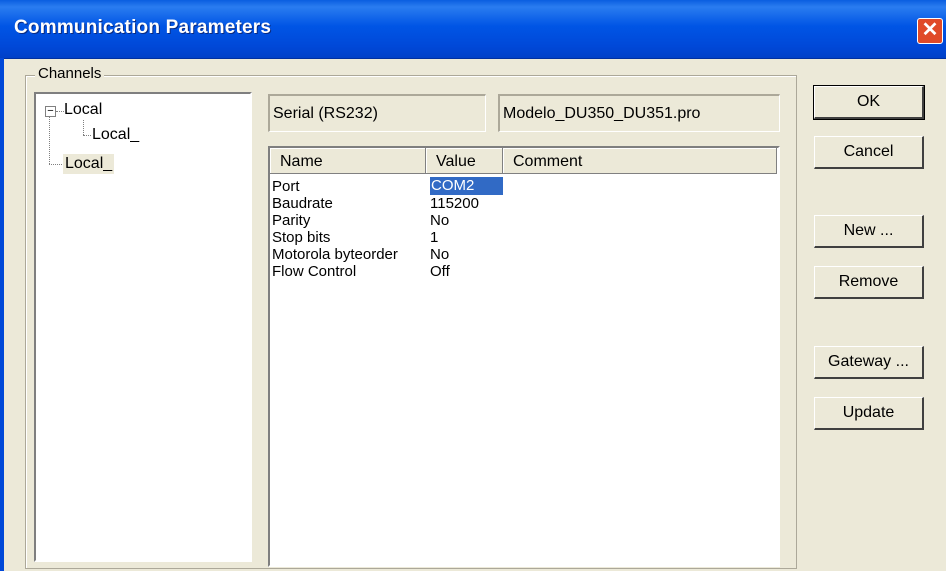 This screenshot has height=571, width=946. What do you see at coordinates (2, 314) in the screenshot?
I see `window-frame-left` at bounding box center [2, 314].